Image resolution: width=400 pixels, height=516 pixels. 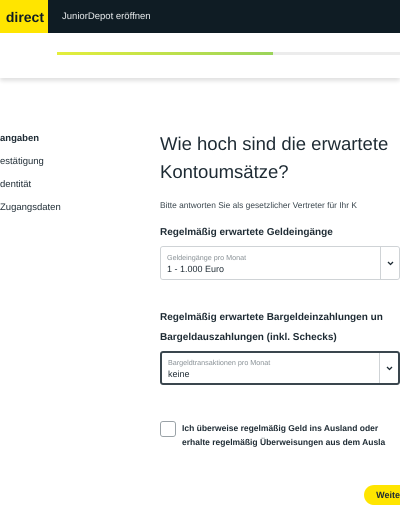 What do you see at coordinates (249, 338) in the screenshot?
I see `section-heading: Bargeldauszahlungen (inkl. Schecks)` at bounding box center [249, 338].